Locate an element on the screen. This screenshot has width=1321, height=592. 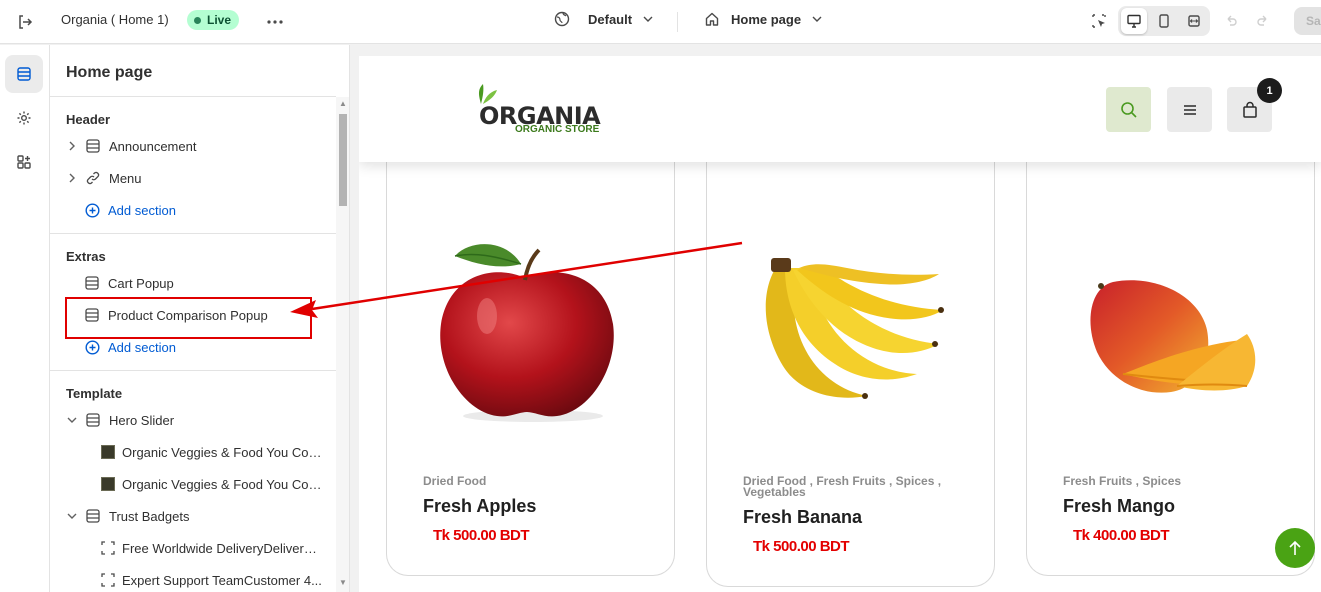
header-search-button is located at coordinates (1128, 109).